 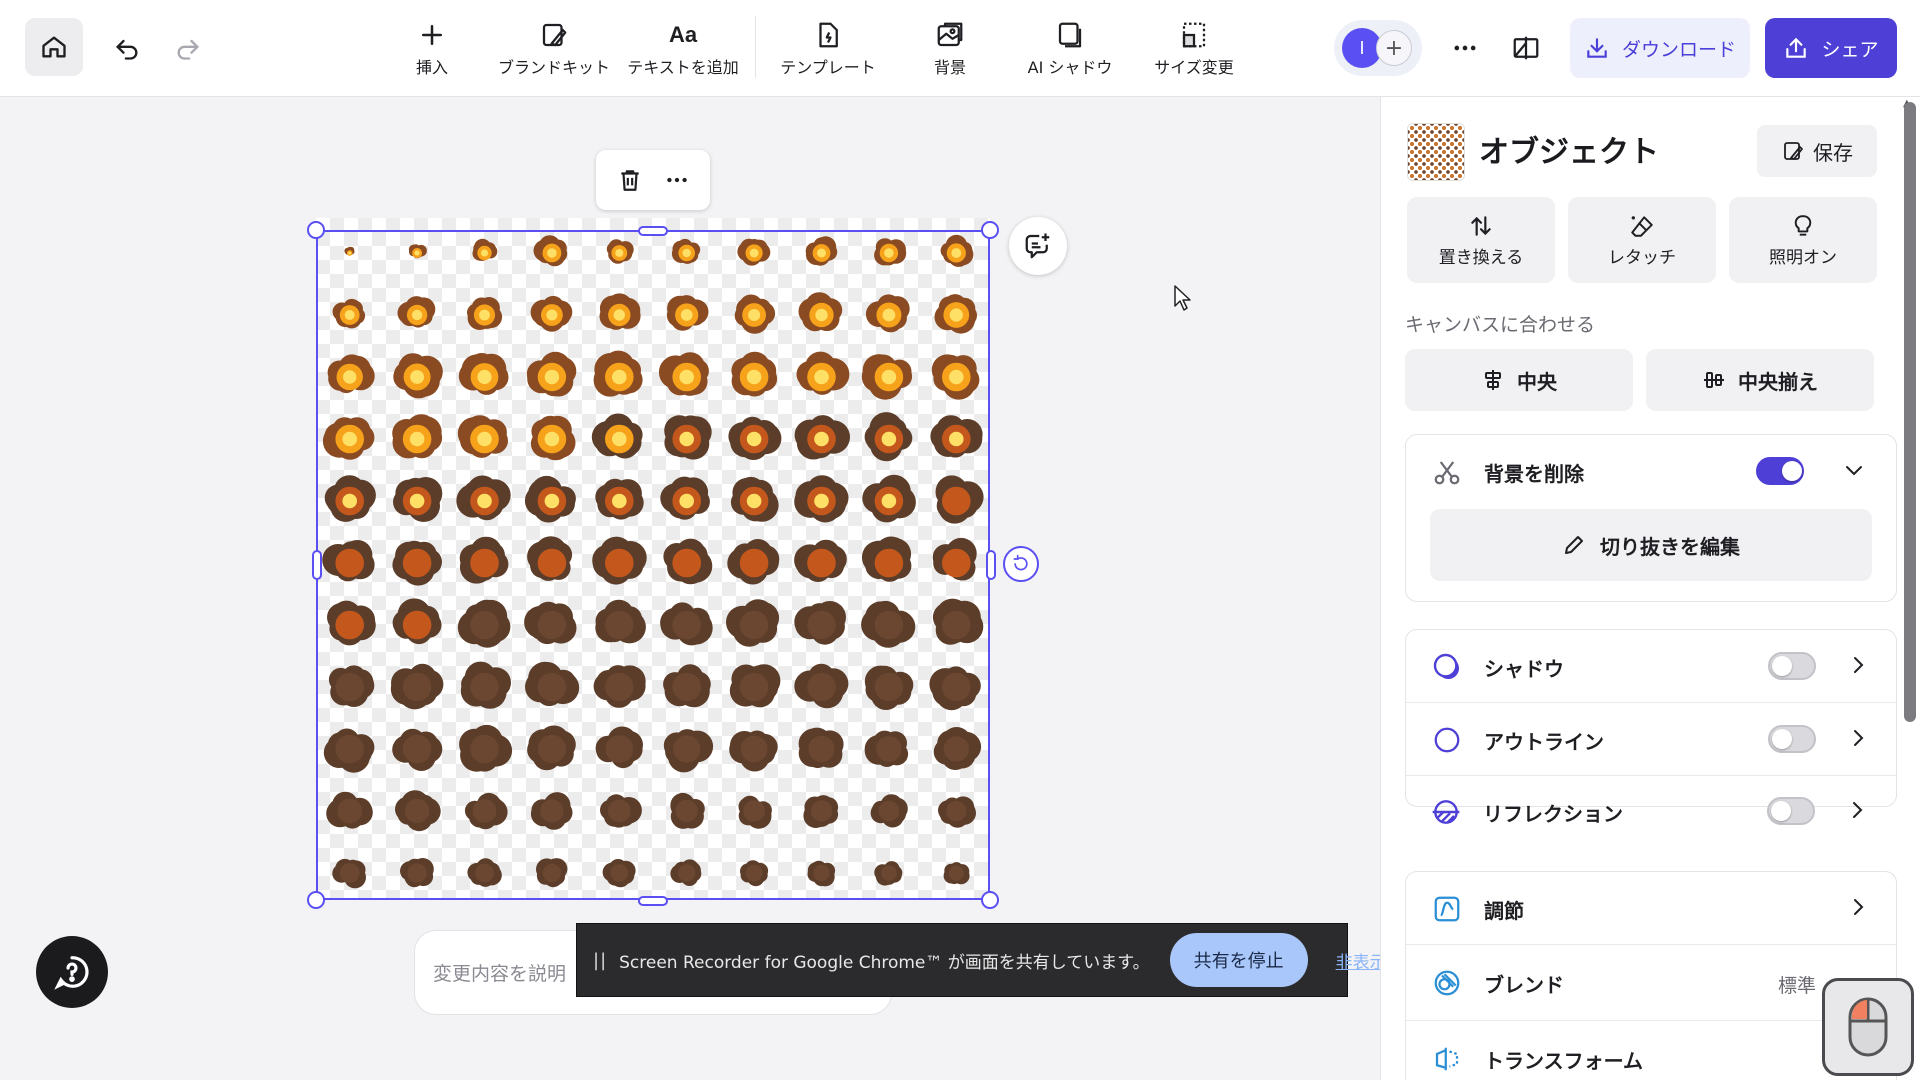 What do you see at coordinates (1038, 246) in the screenshot?
I see `add-comment-button` at bounding box center [1038, 246].